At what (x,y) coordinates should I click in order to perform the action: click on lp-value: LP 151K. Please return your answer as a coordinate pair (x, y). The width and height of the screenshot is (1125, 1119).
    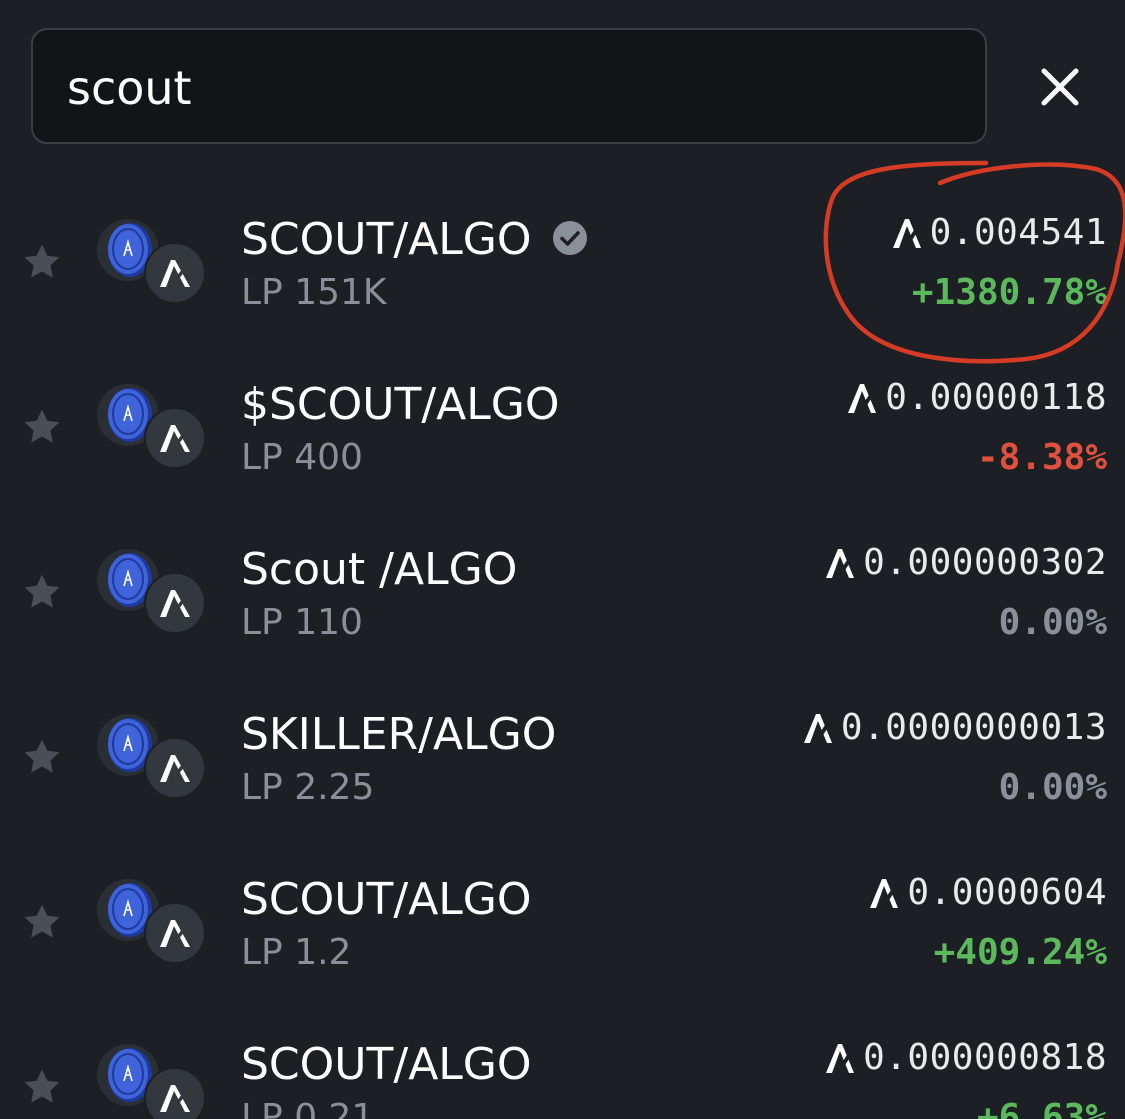
    Looking at the image, I should click on (314, 292).